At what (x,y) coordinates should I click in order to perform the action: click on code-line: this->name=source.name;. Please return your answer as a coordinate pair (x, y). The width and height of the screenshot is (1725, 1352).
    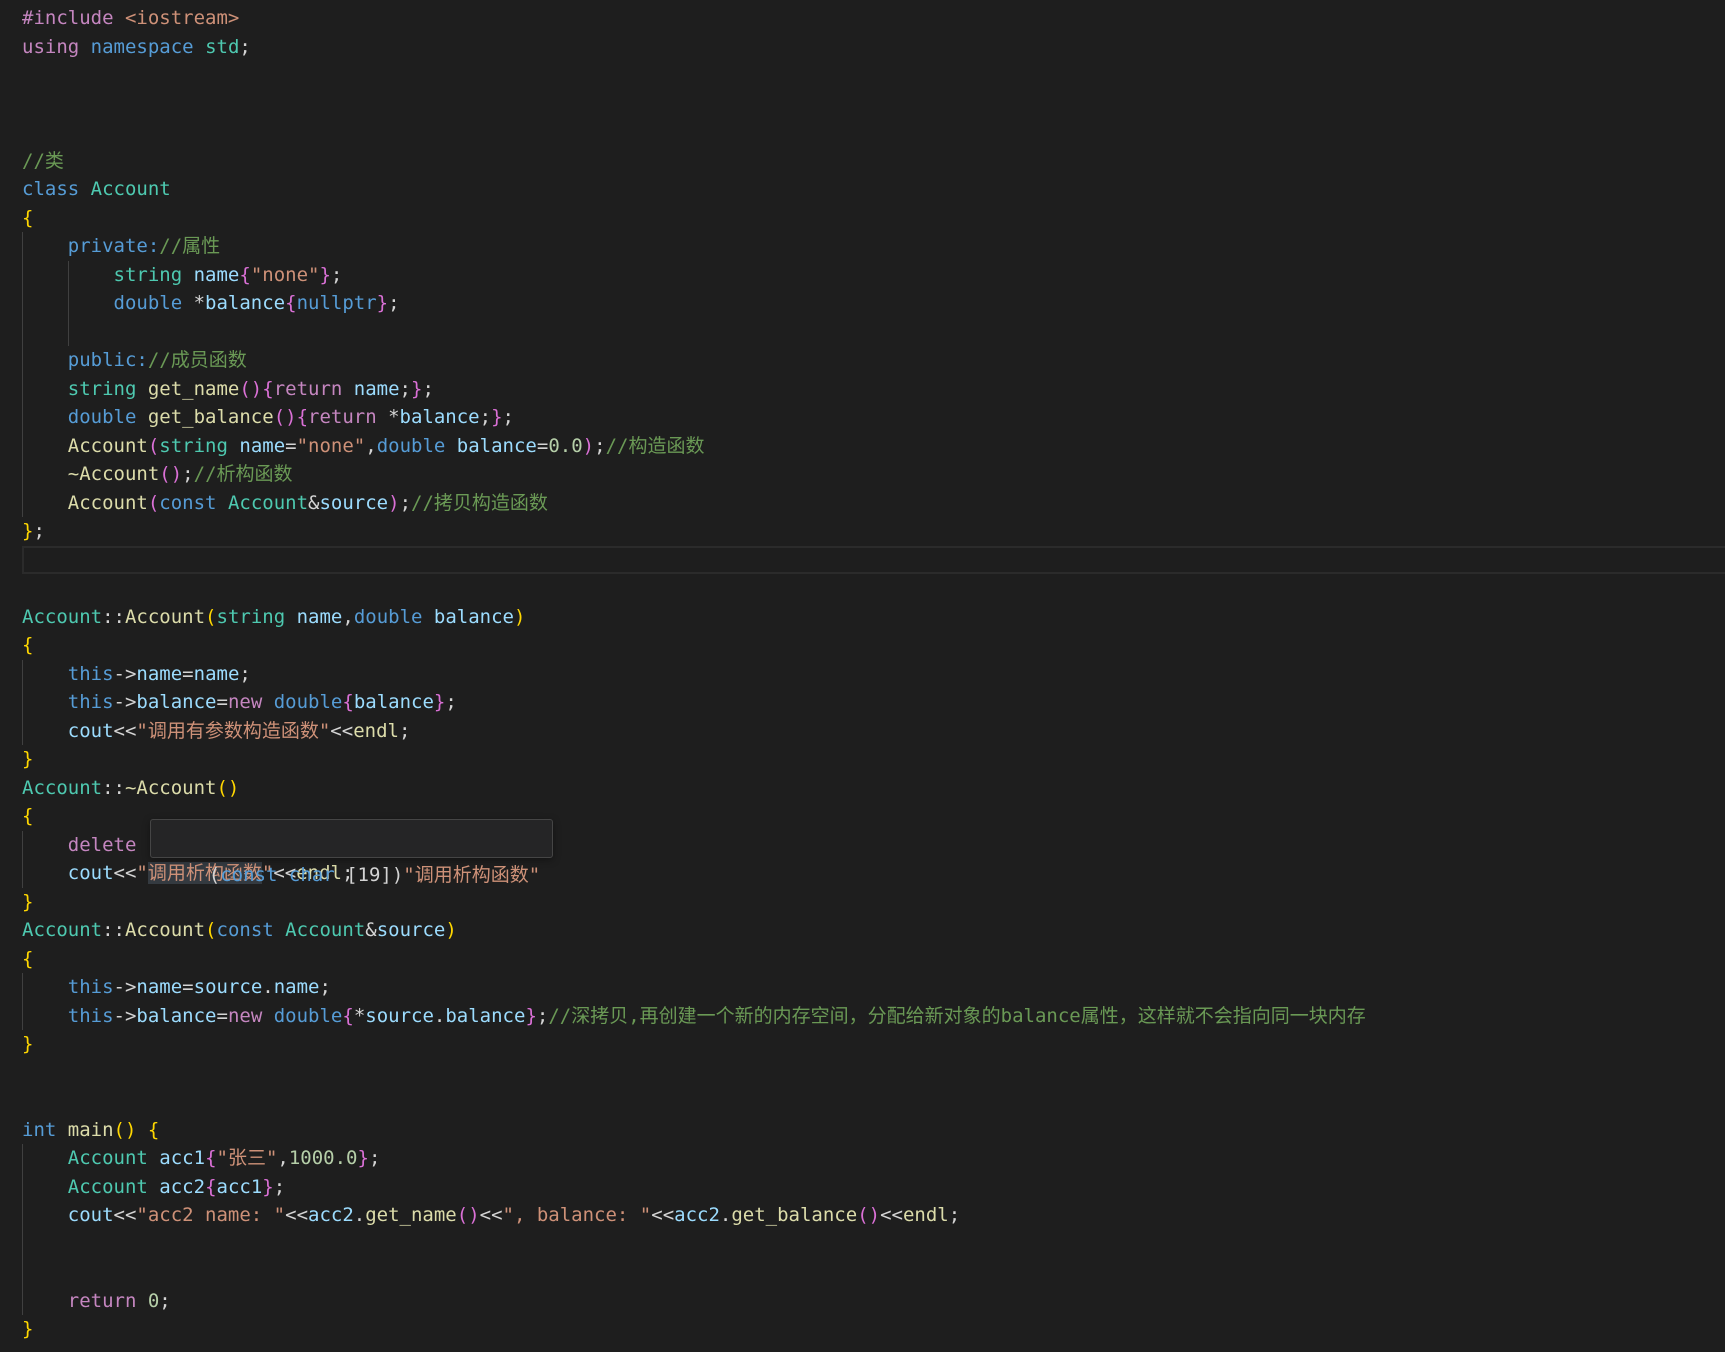
    Looking at the image, I should click on (873, 987).